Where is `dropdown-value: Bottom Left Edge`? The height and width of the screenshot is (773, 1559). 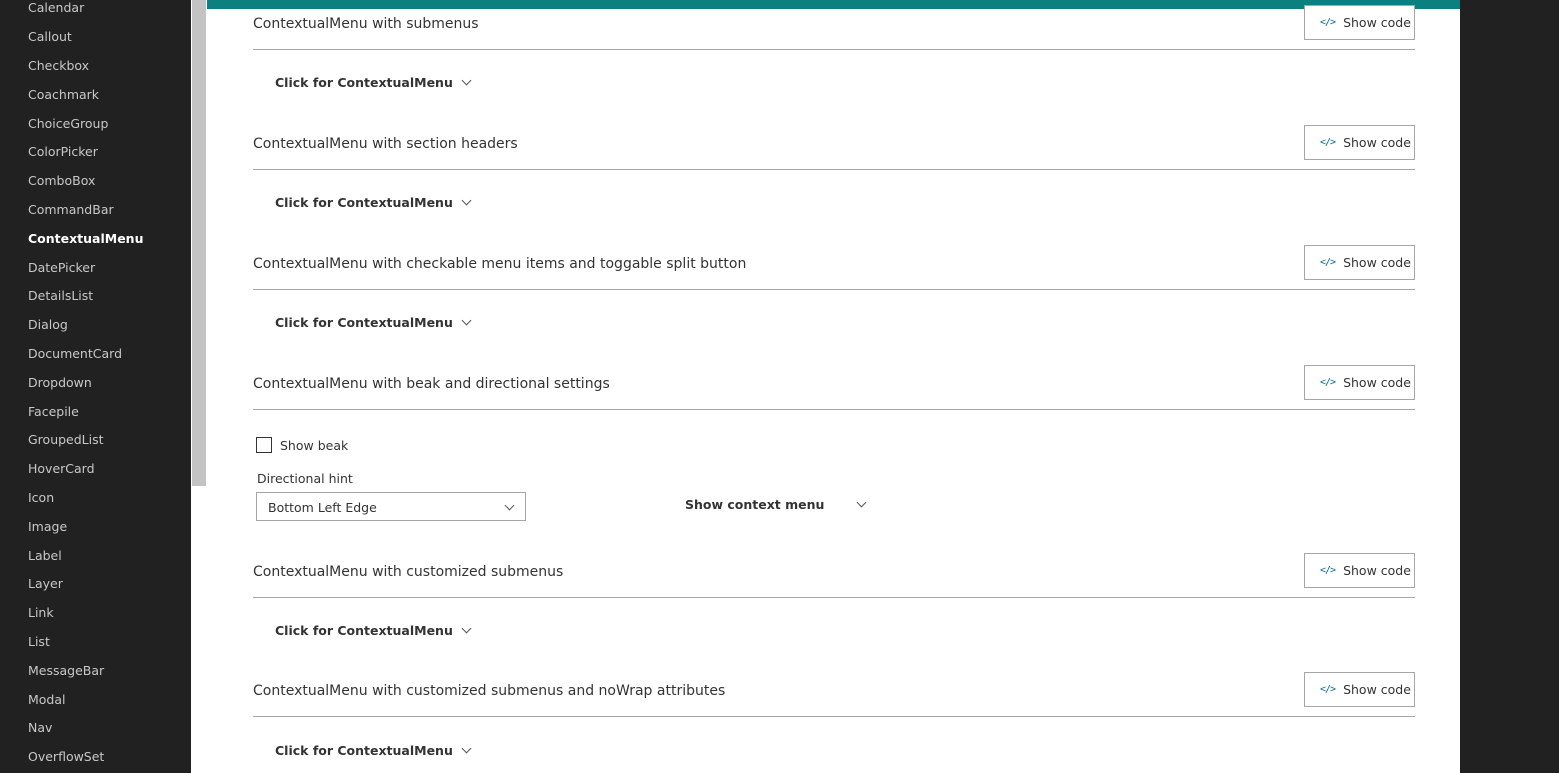
dropdown-value: Bottom Left Edge is located at coordinates (322, 507).